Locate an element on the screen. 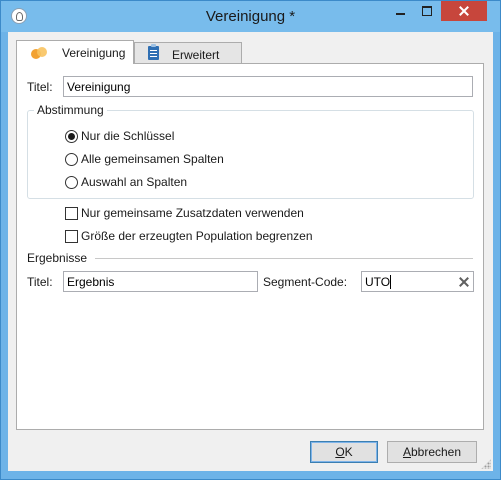  ok-label-rest: K is located at coordinates (348, 452).